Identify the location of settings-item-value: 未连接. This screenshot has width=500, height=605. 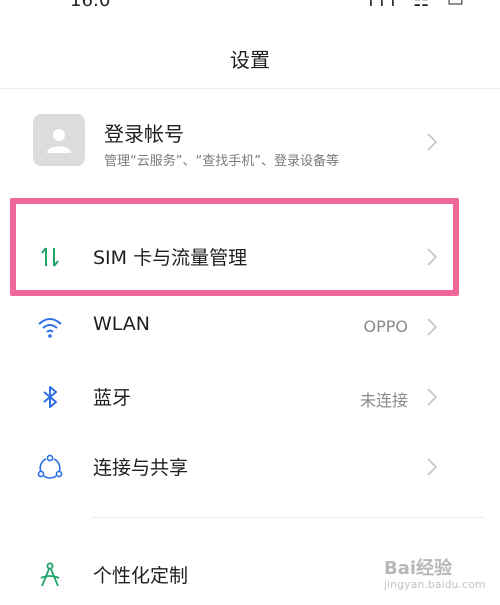
(383, 400).